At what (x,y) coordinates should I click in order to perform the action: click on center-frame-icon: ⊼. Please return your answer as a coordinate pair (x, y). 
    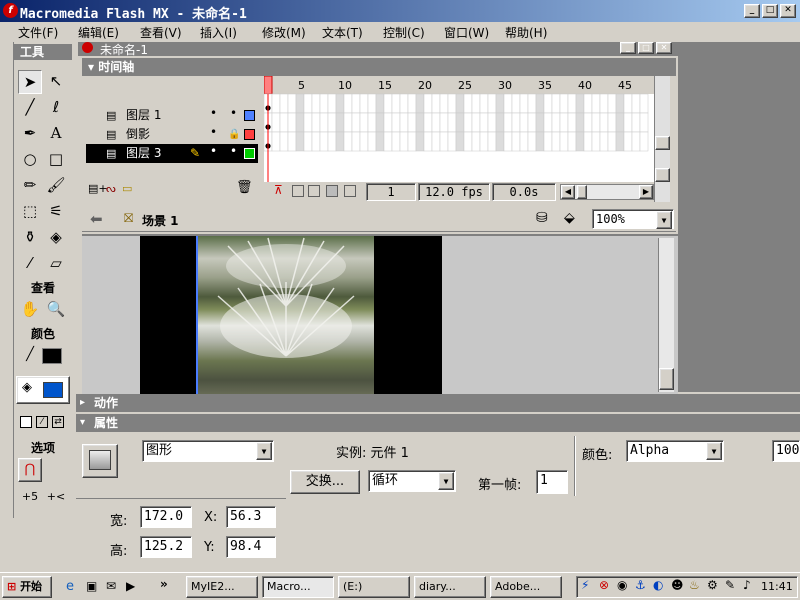
    Looking at the image, I should click on (278, 190).